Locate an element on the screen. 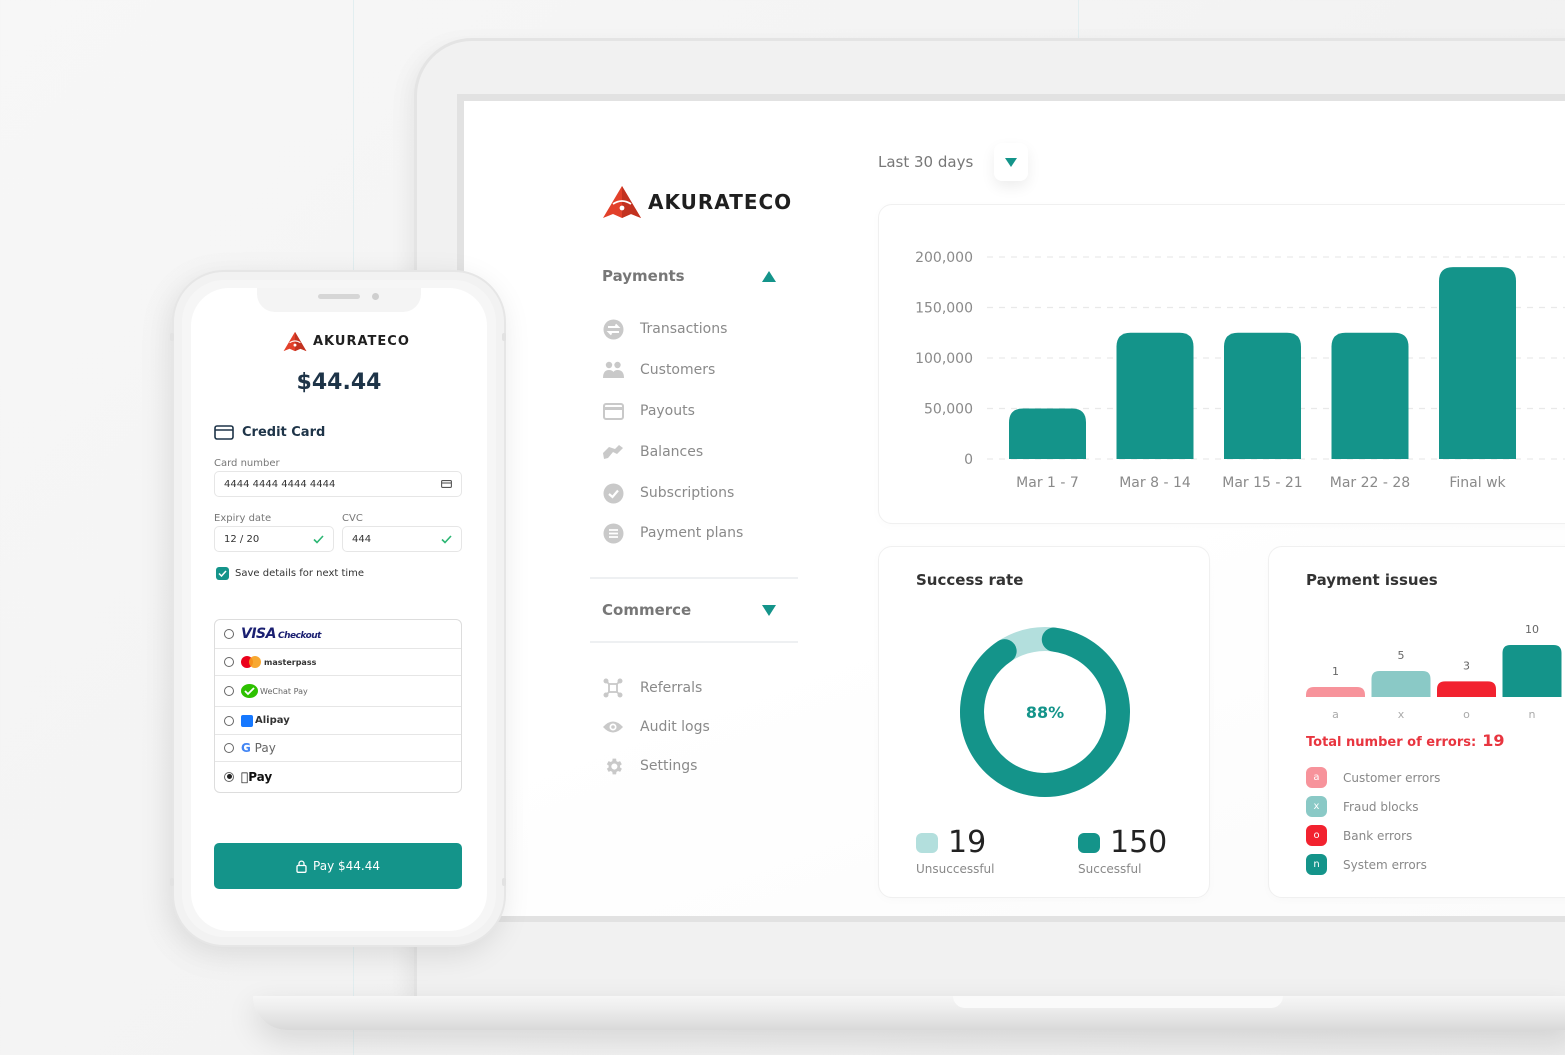 The height and width of the screenshot is (1055, 1565). google-pay-logo: G Pay is located at coordinates (258, 748).